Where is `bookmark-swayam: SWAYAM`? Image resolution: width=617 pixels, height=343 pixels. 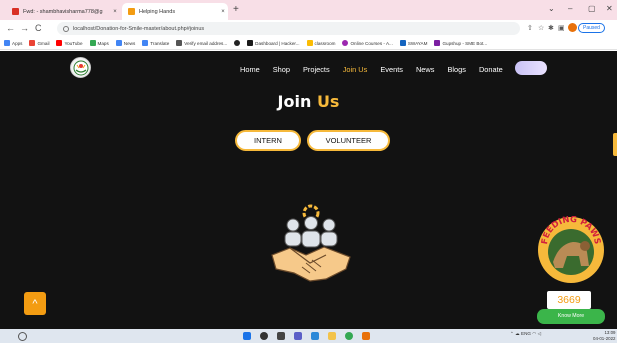
bookmark-swayam: SWAYAM is located at coordinates (413, 43).